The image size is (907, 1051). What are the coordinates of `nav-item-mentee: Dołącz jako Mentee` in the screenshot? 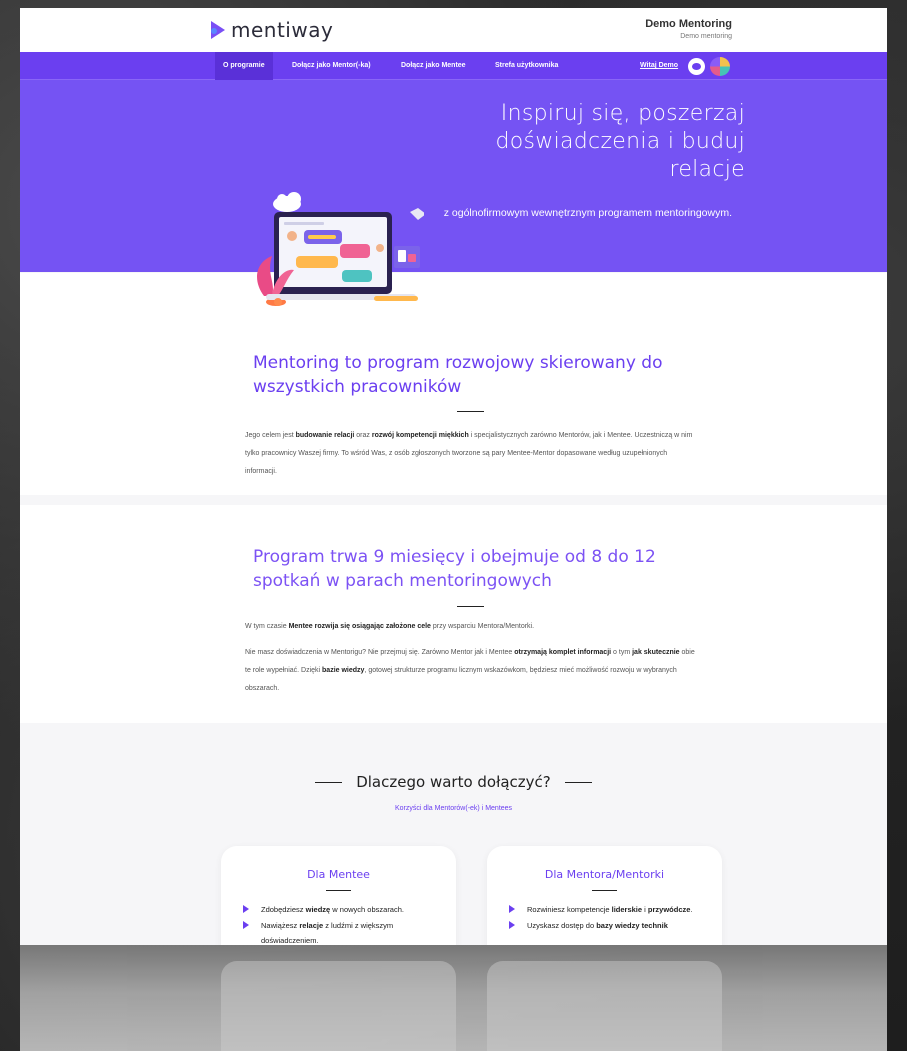 It's located at (433, 66).